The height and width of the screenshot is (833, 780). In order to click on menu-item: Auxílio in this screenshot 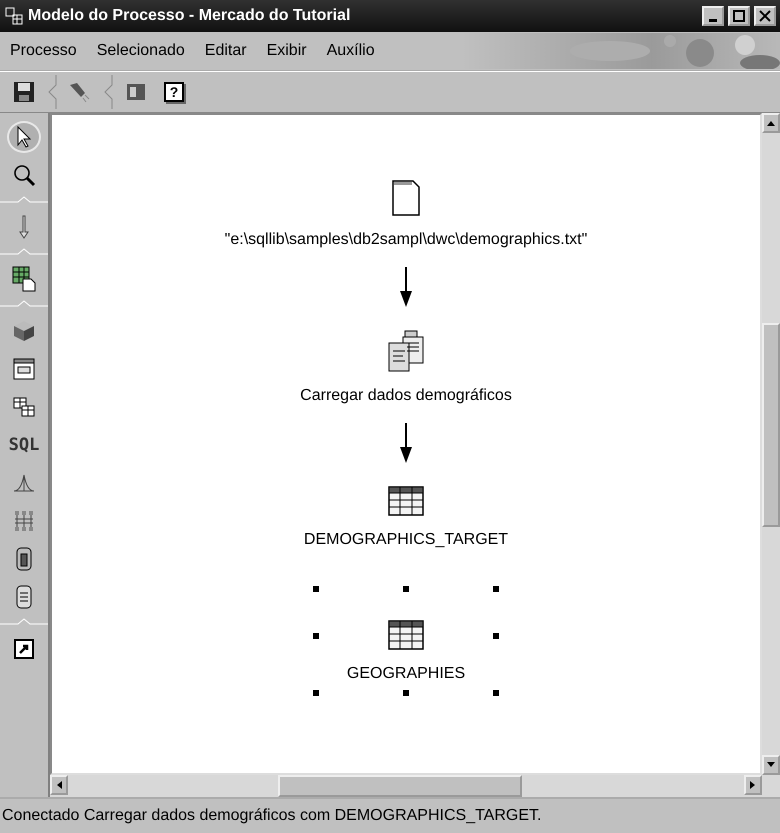, I will do `click(350, 51)`.